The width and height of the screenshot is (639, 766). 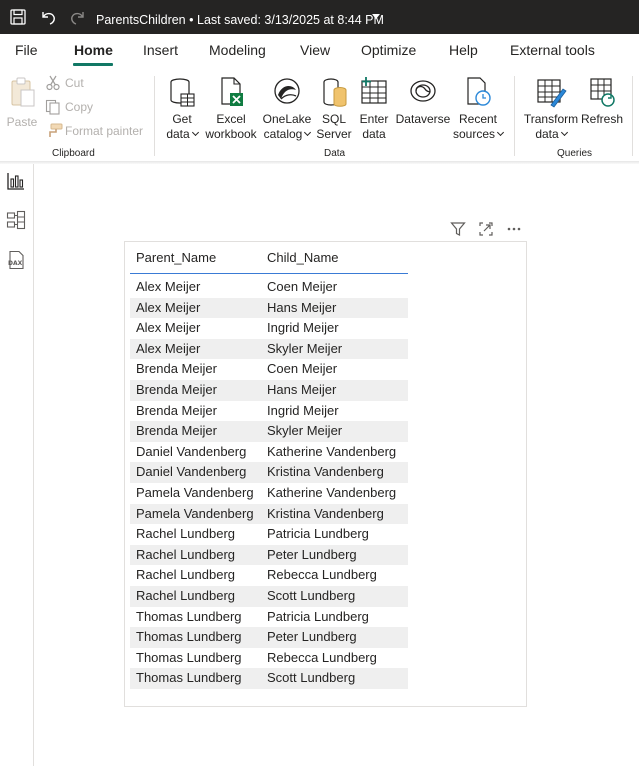 I want to click on table-row: Alex Meijer Skyler Meijer, so click(x=269, y=349).